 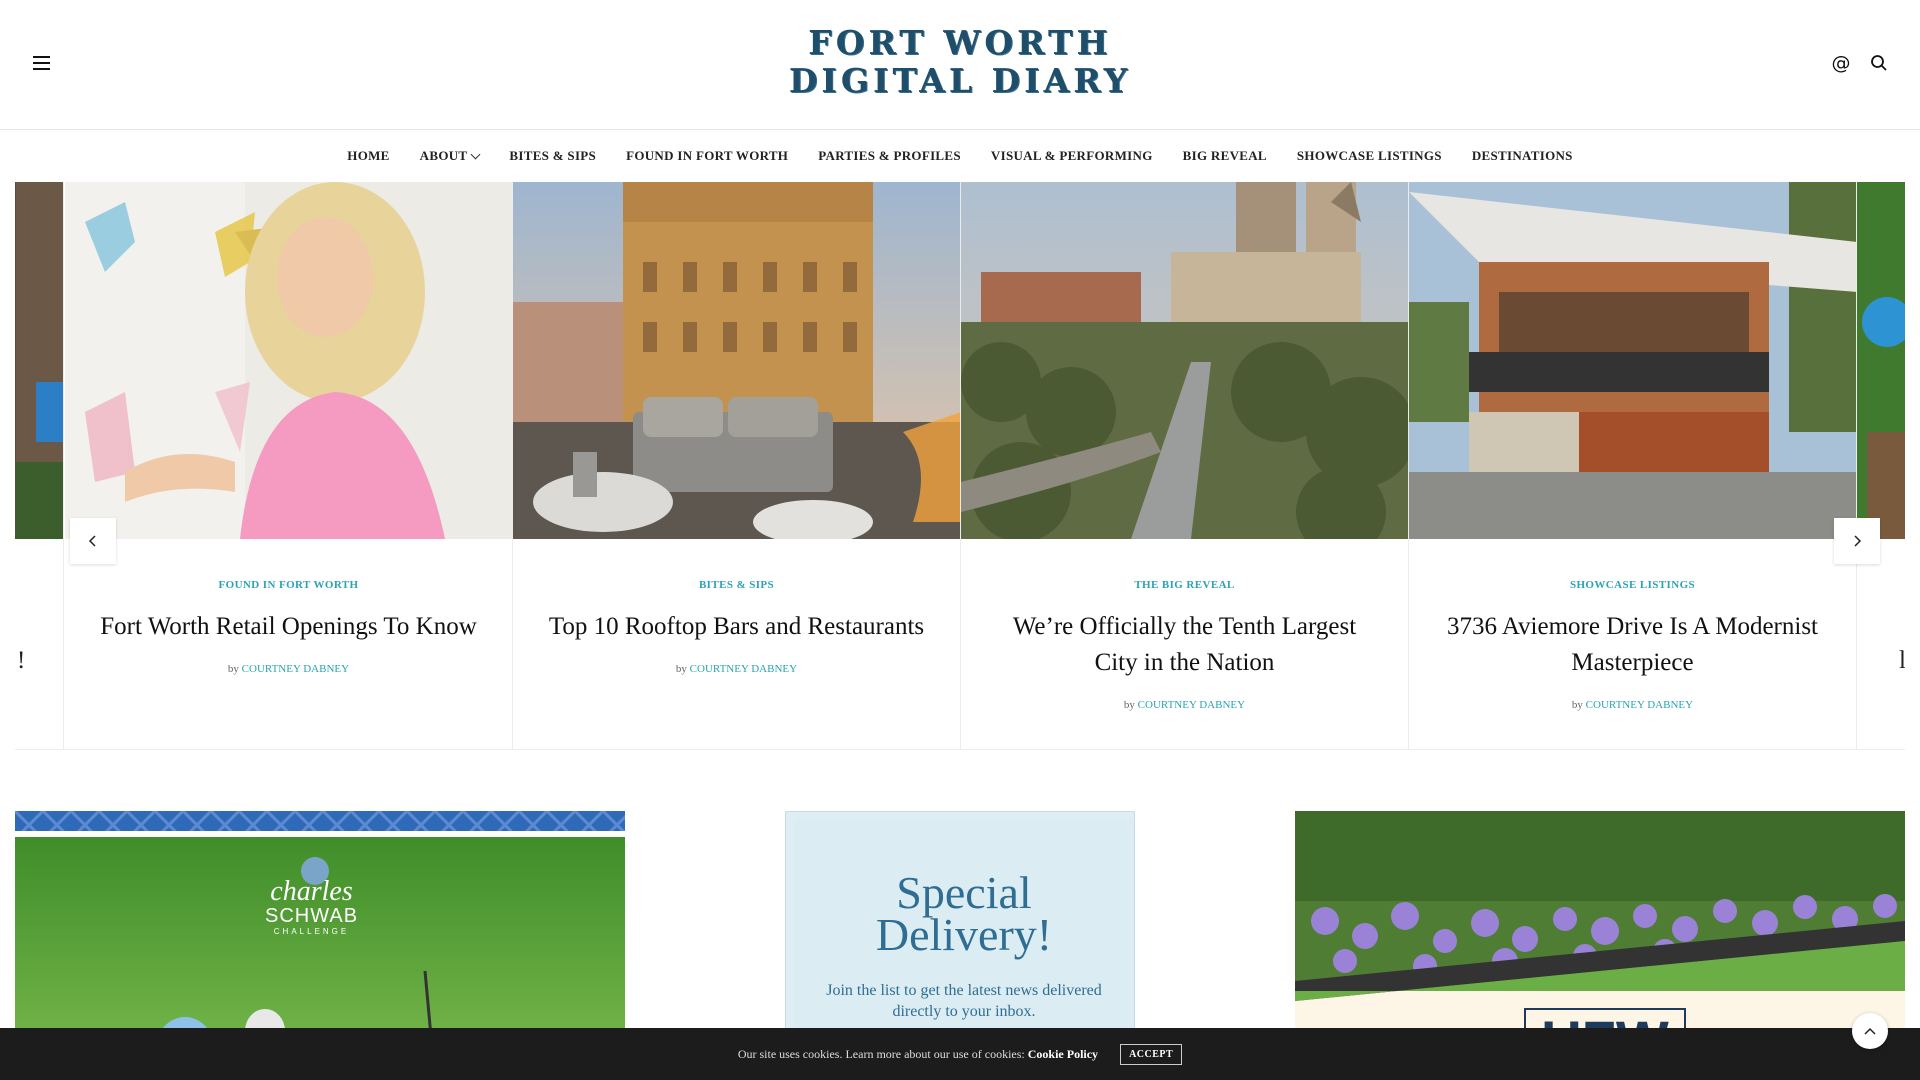 I want to click on slide-category: BITES & SIPS, so click(x=736, y=585).